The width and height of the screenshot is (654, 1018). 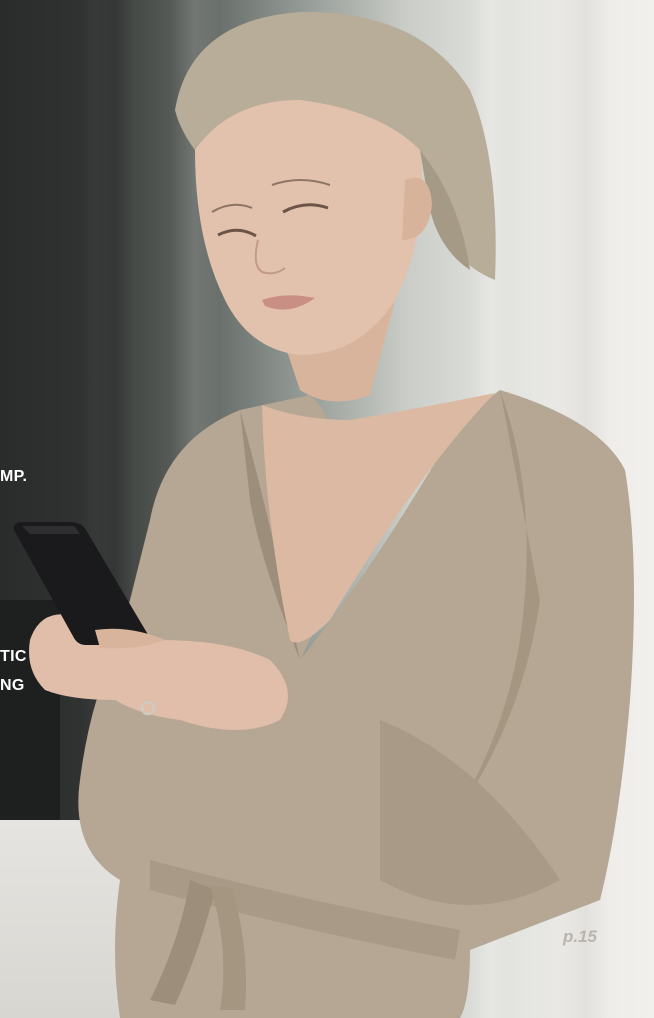 I want to click on side-text-line-3: NG, so click(x=12, y=685).